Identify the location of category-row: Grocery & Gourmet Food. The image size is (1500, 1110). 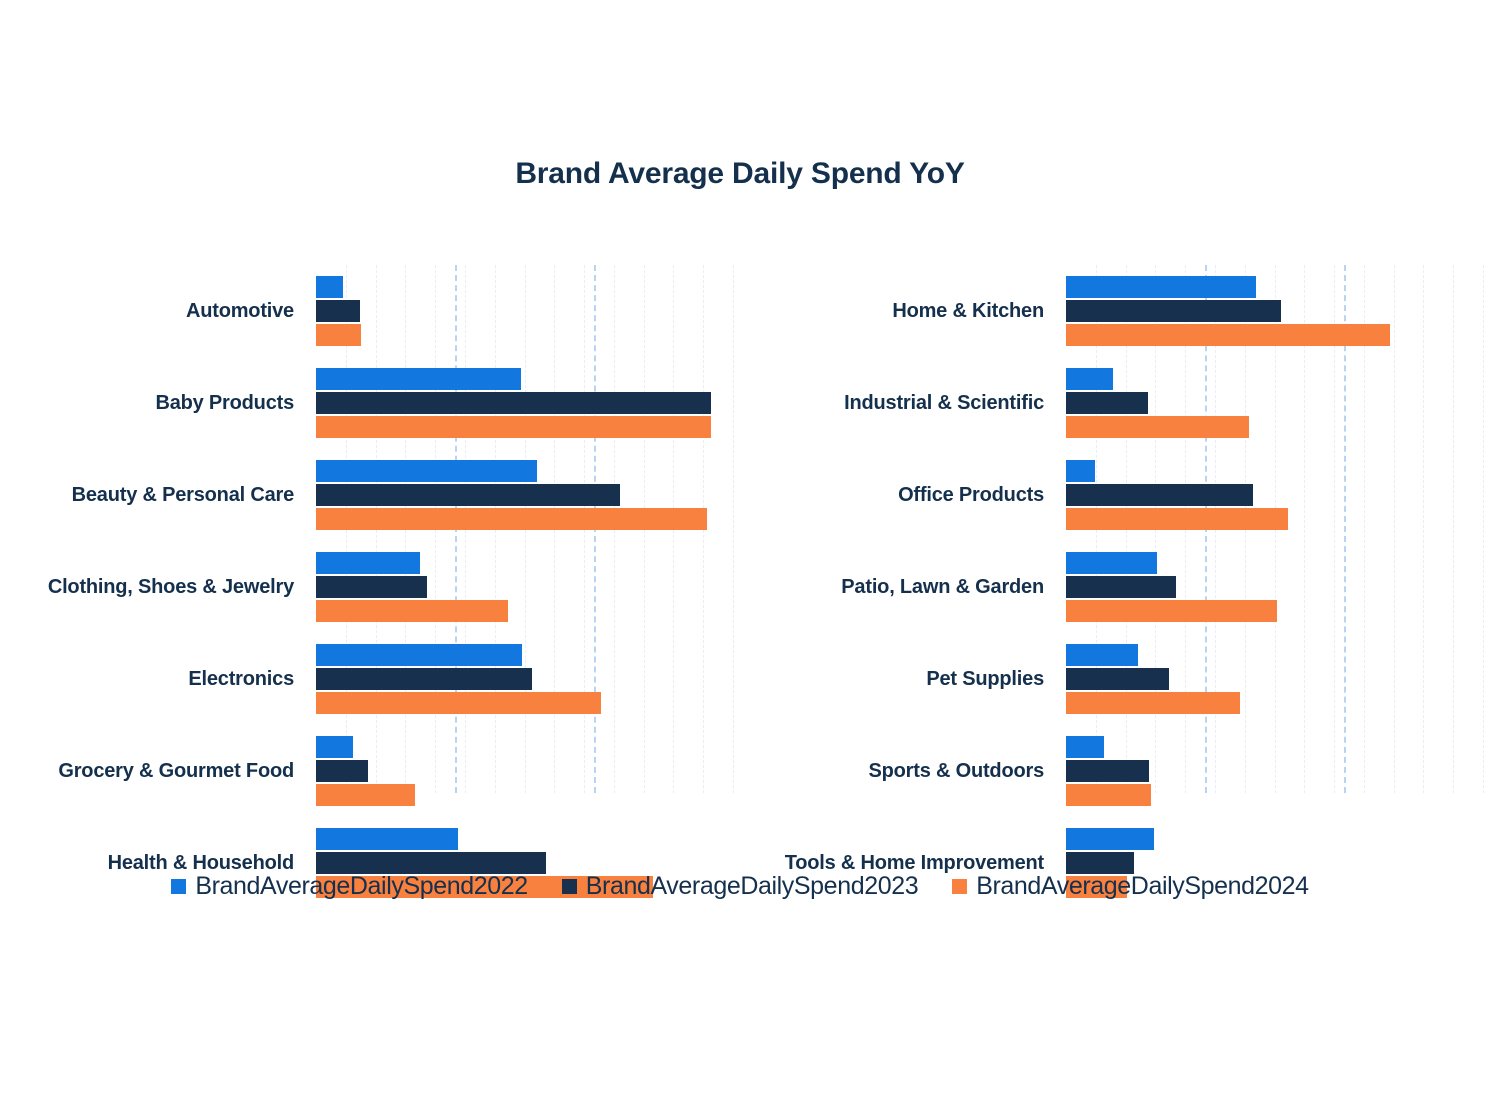
(376, 771).